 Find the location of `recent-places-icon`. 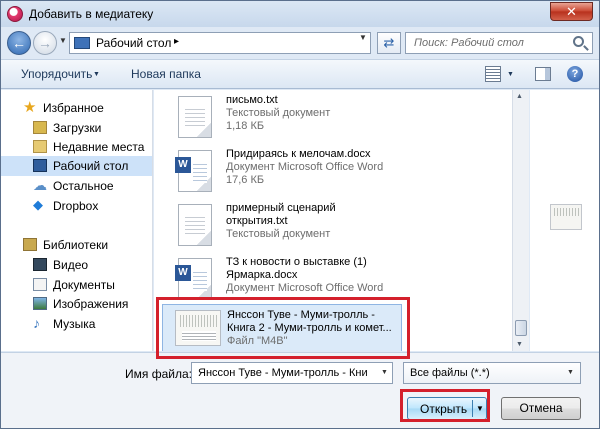

recent-places-icon is located at coordinates (40, 146).